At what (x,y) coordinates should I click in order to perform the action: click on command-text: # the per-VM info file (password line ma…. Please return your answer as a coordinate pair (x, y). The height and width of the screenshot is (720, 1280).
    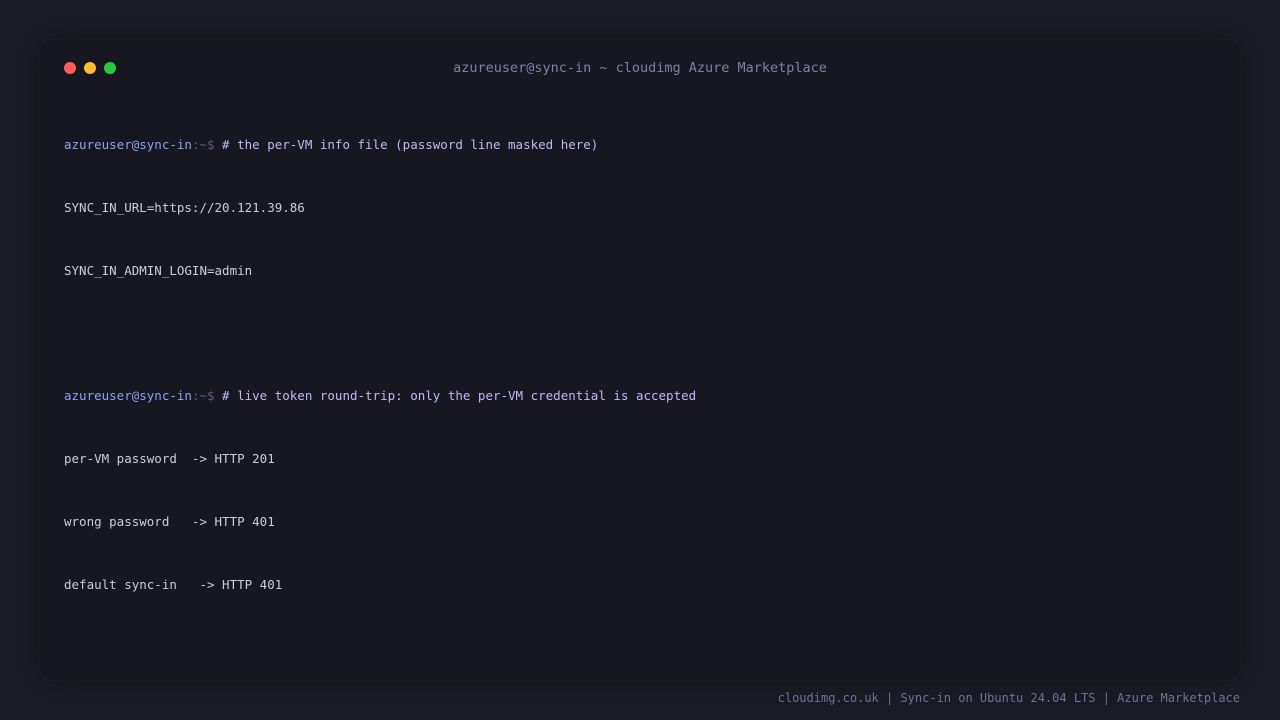
    Looking at the image, I should click on (410, 144).